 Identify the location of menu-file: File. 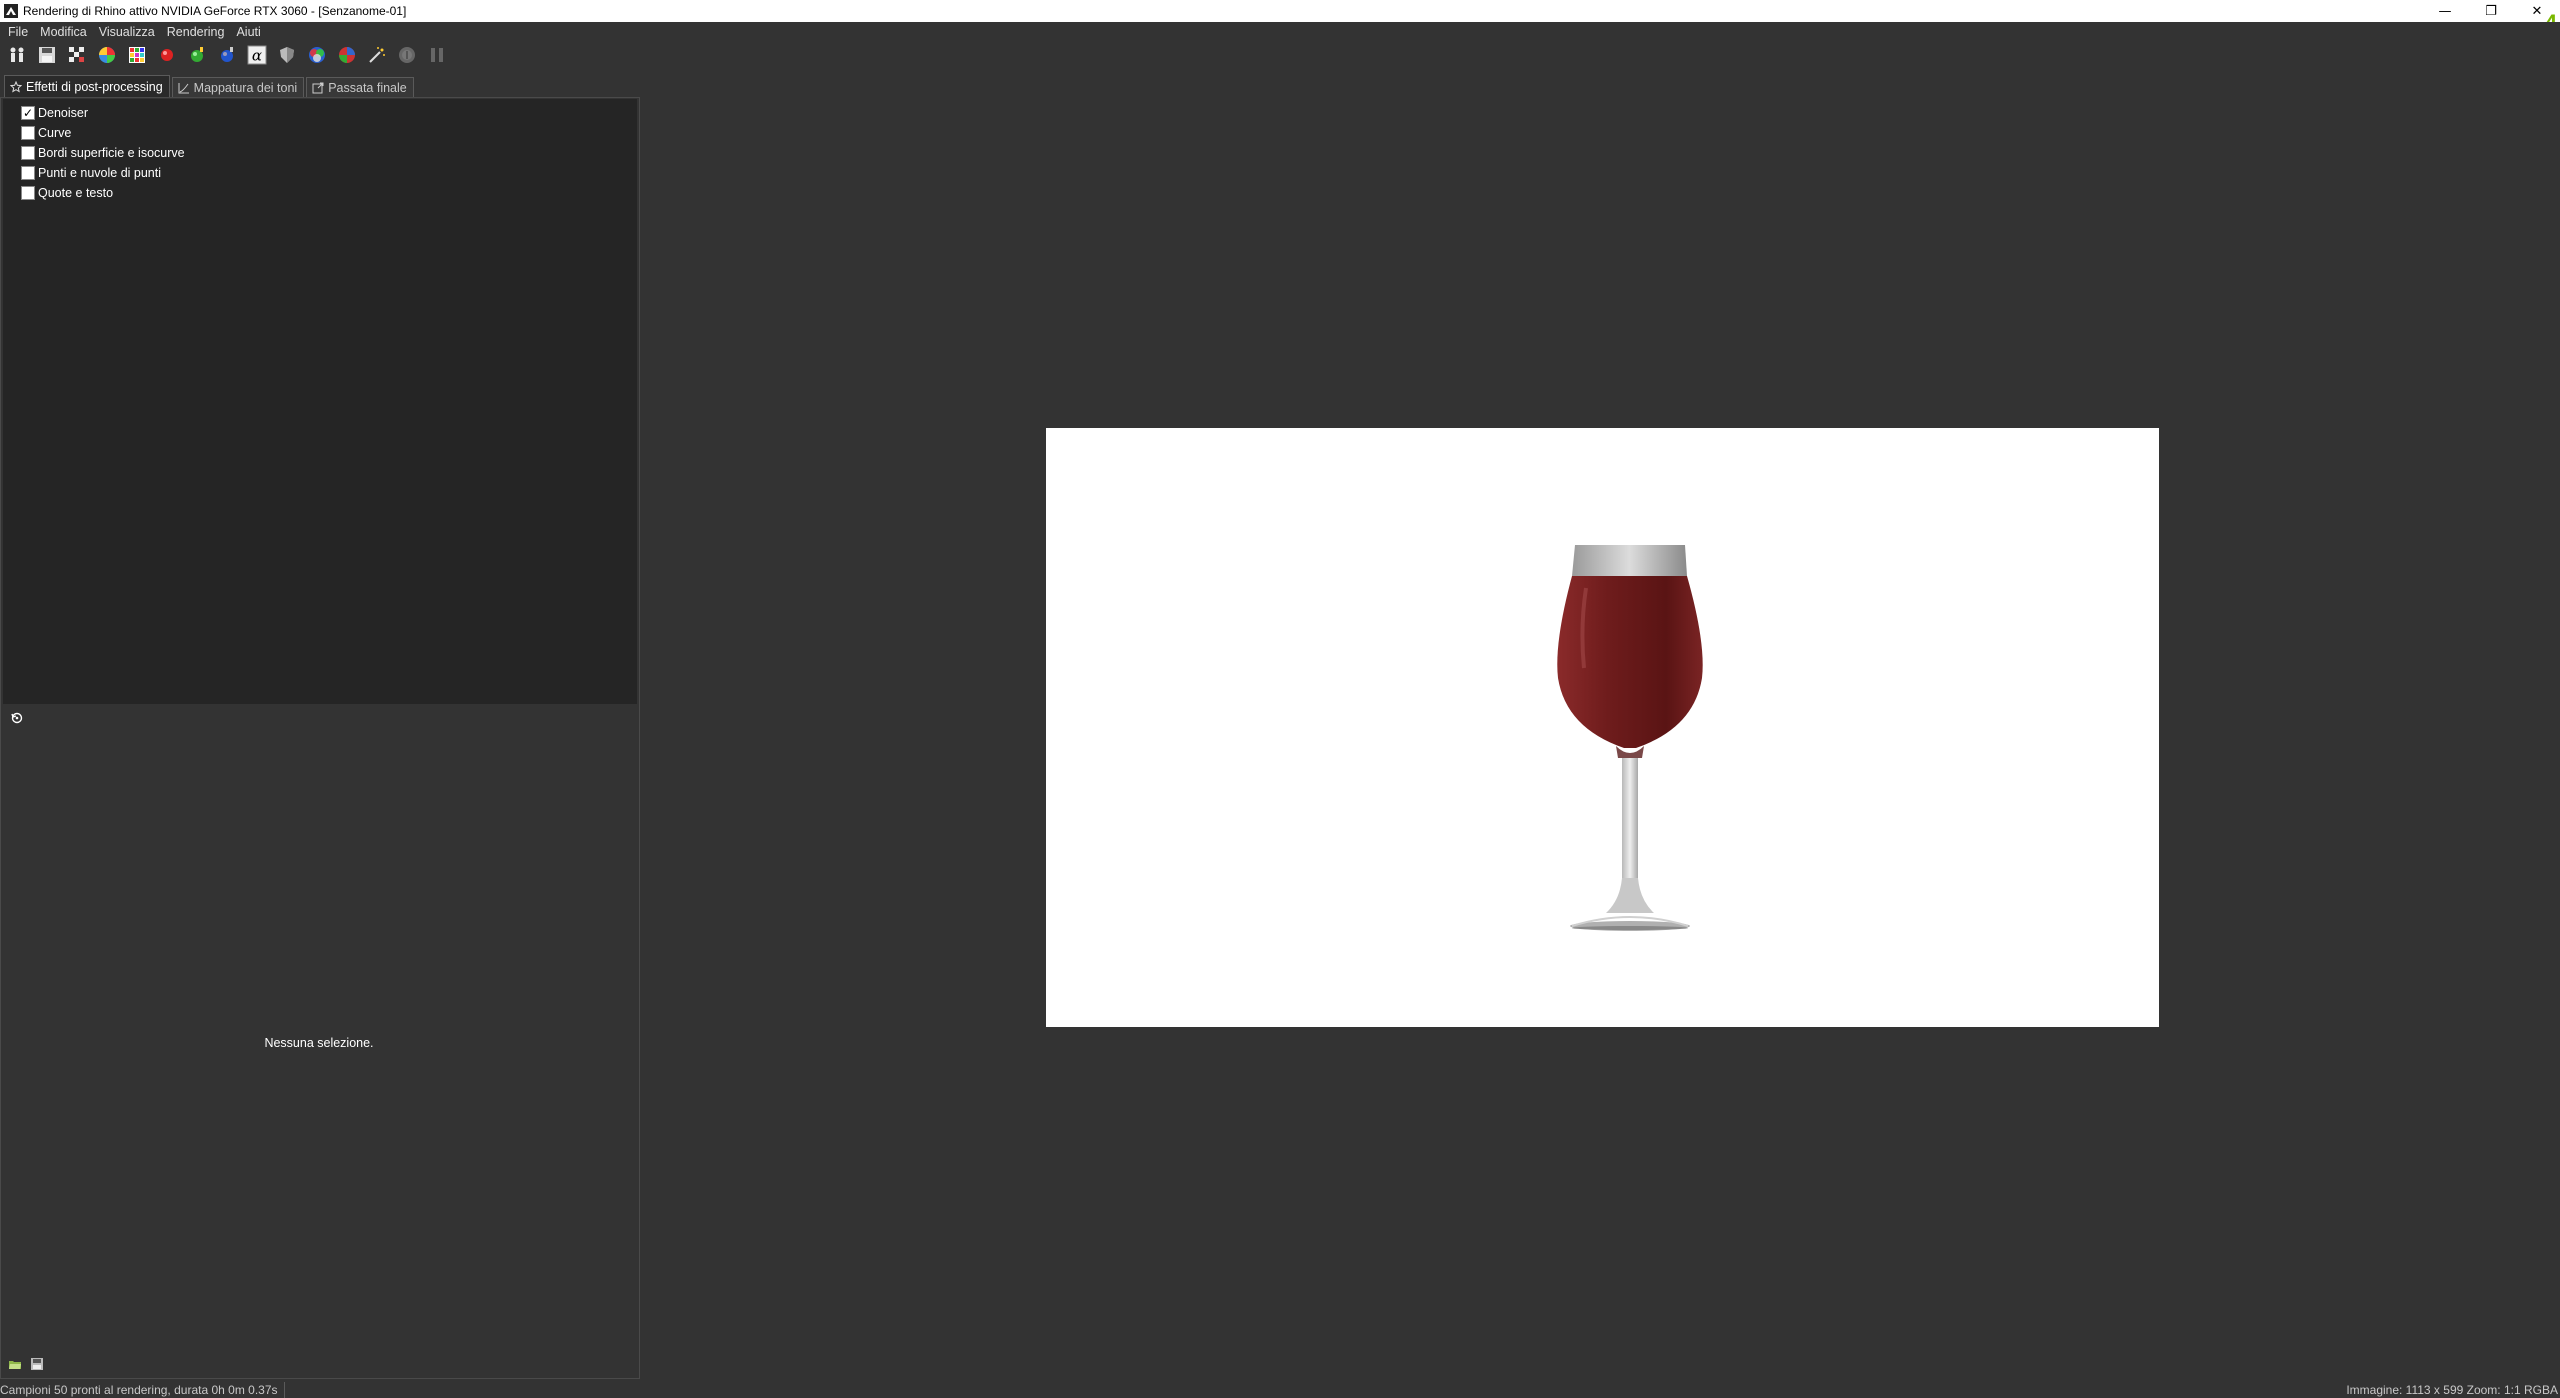
(18, 32).